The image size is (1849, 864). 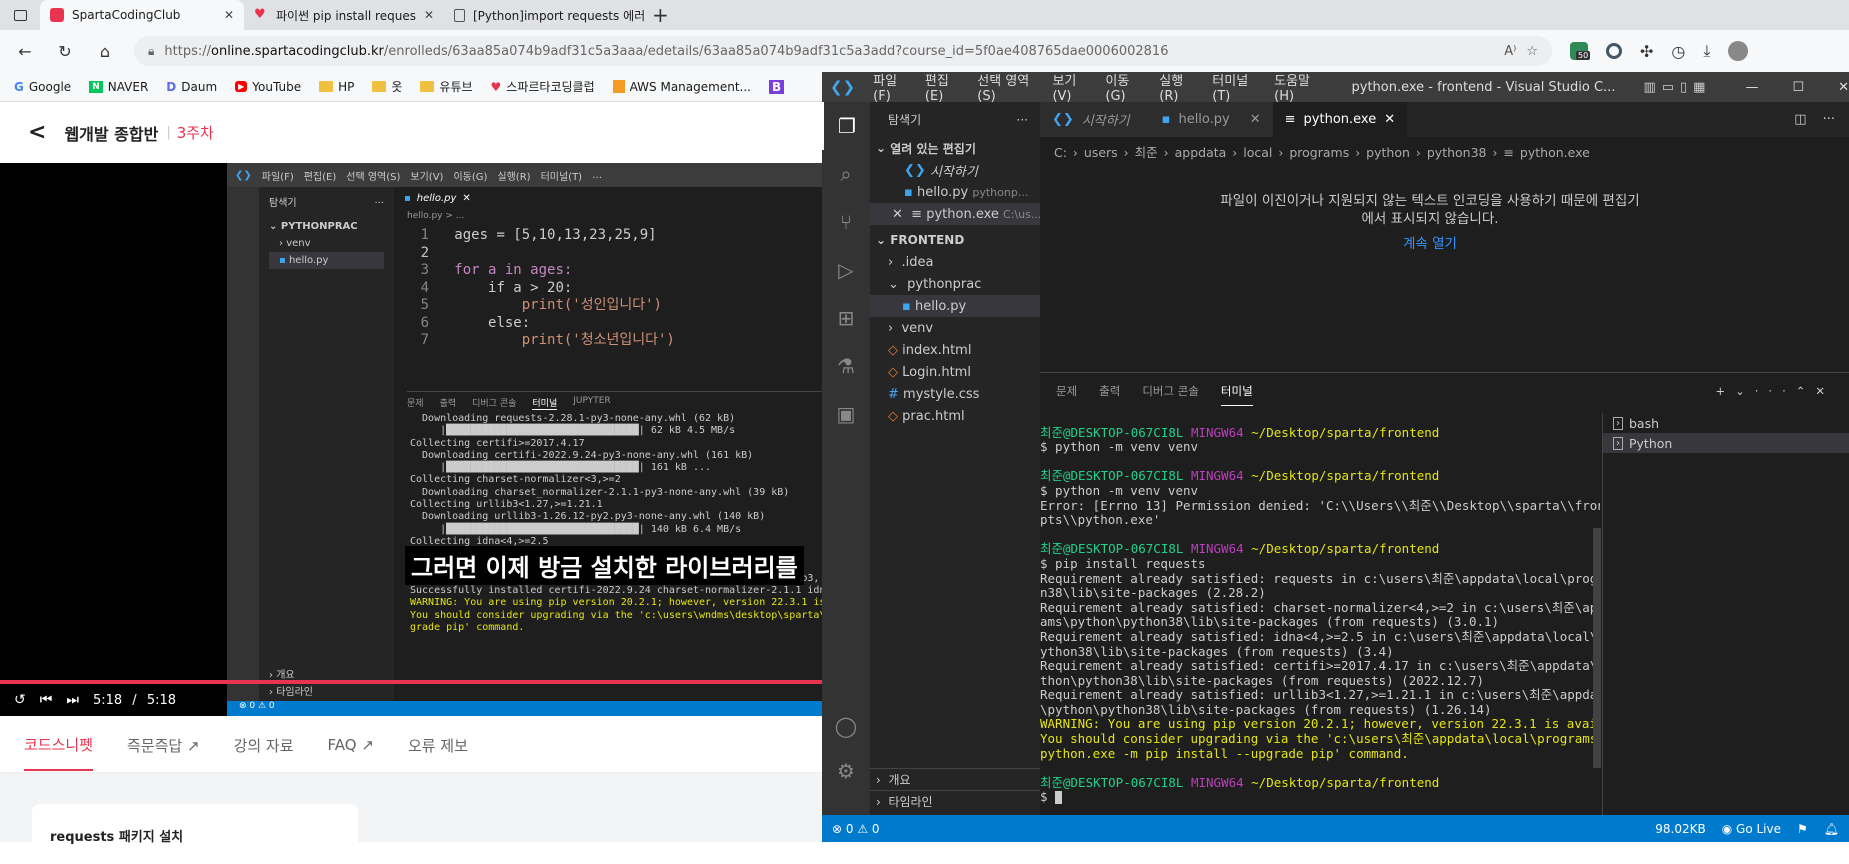 What do you see at coordinates (846, 270) in the screenshot?
I see `run-debug-icon: ▷` at bounding box center [846, 270].